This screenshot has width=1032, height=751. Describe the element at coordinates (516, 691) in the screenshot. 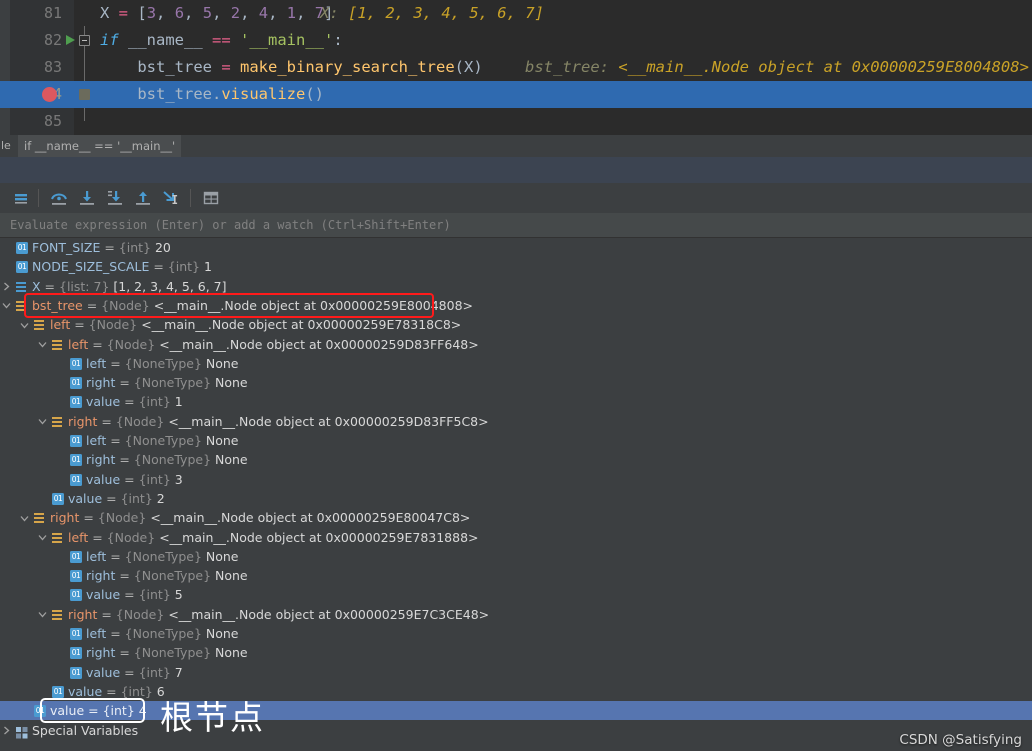

I see `variable-row: 01 value = {int} 6` at that location.